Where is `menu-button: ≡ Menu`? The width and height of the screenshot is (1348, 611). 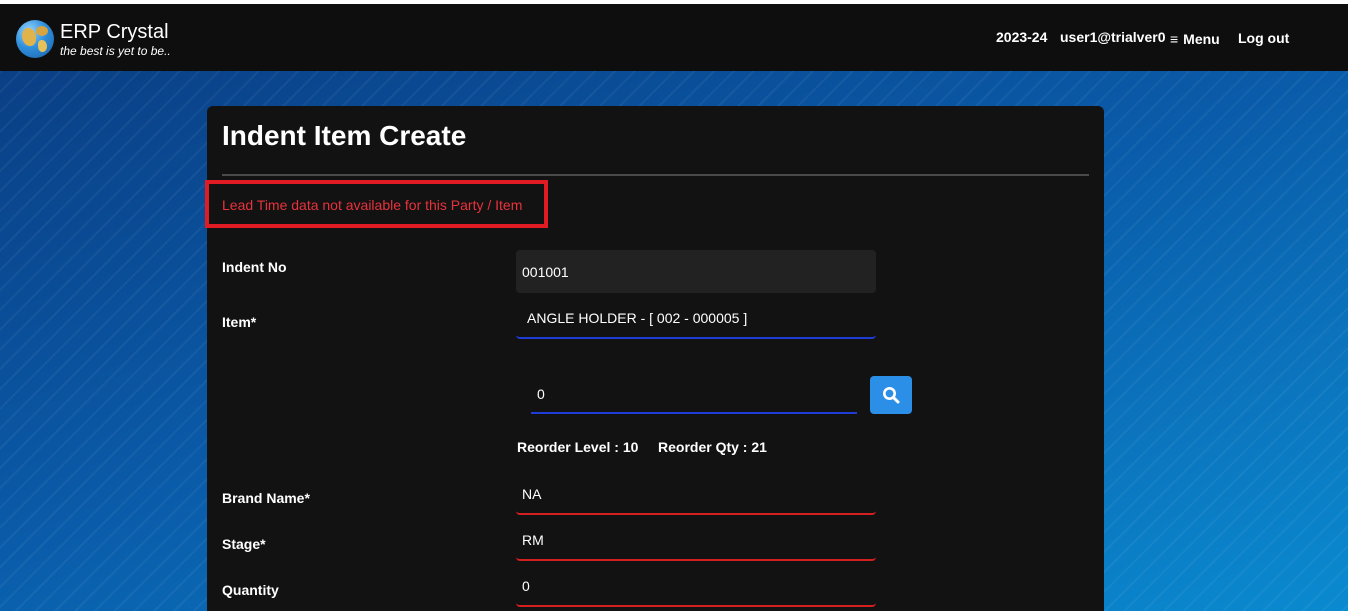 menu-button: ≡ Menu is located at coordinates (1195, 39).